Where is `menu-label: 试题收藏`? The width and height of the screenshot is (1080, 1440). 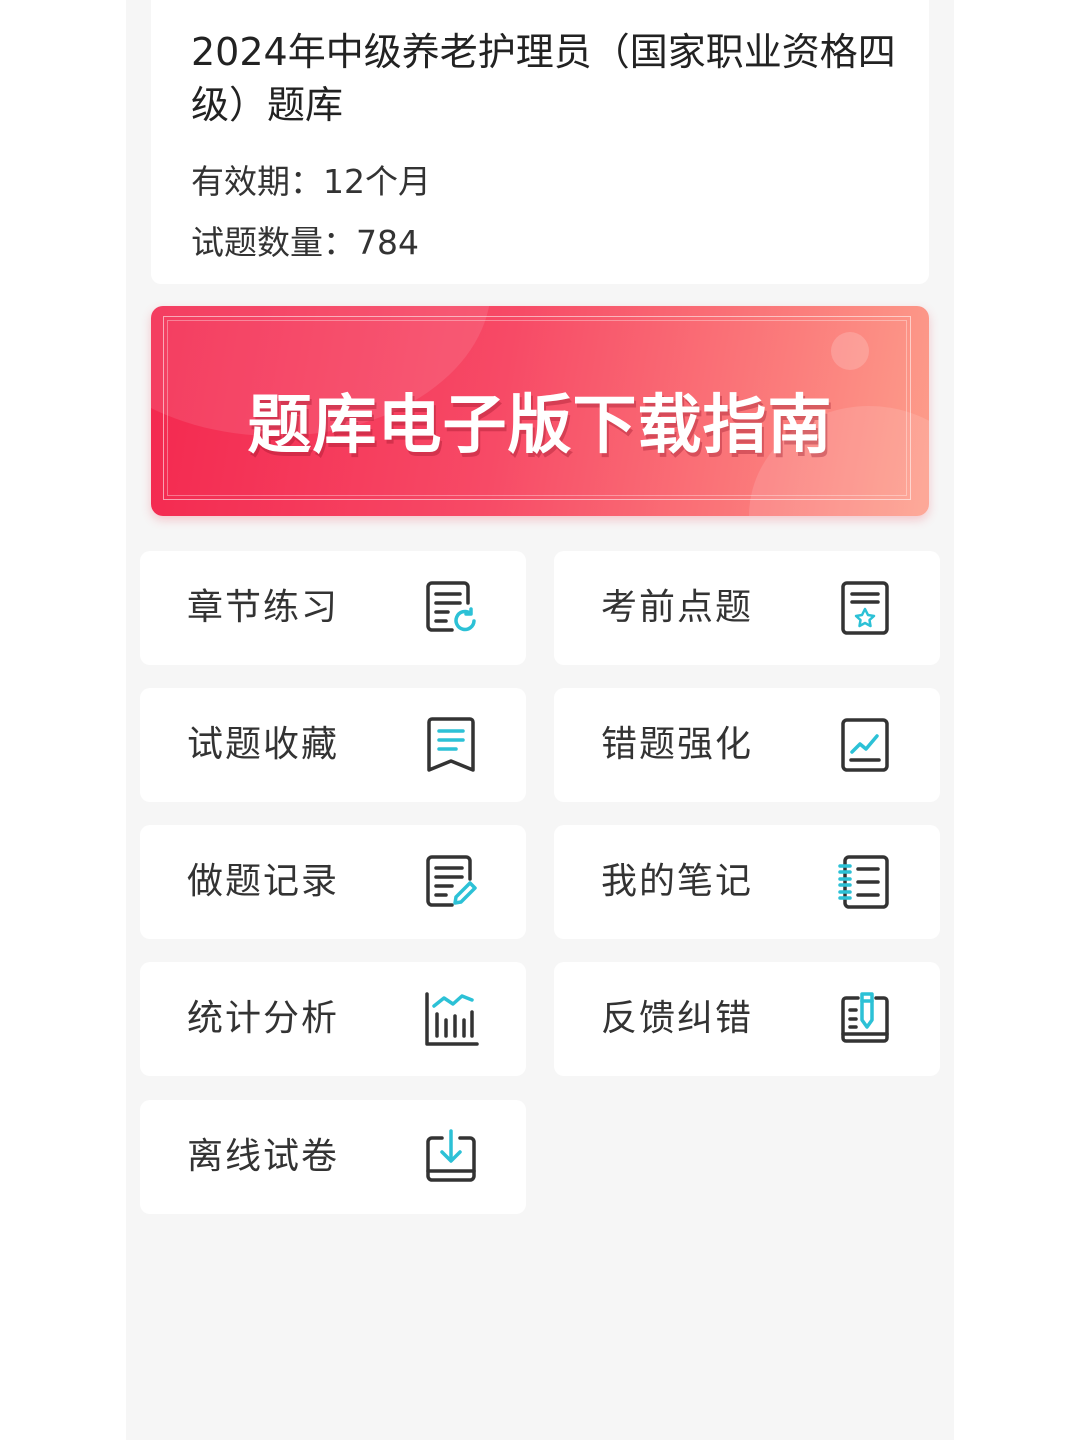 menu-label: 试题收藏 is located at coordinates (263, 744).